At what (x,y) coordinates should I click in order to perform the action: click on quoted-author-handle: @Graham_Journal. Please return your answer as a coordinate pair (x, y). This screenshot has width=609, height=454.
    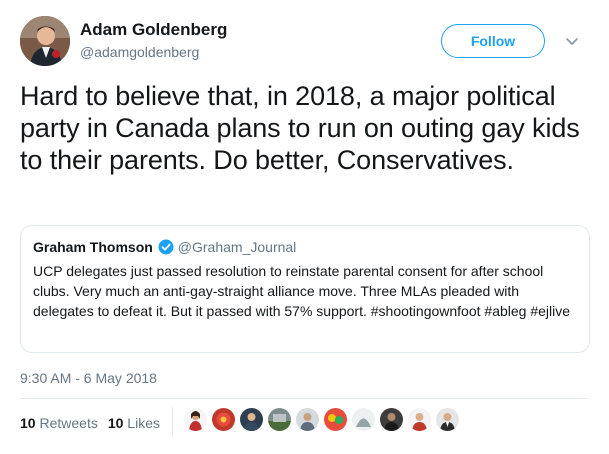
    Looking at the image, I should click on (237, 247).